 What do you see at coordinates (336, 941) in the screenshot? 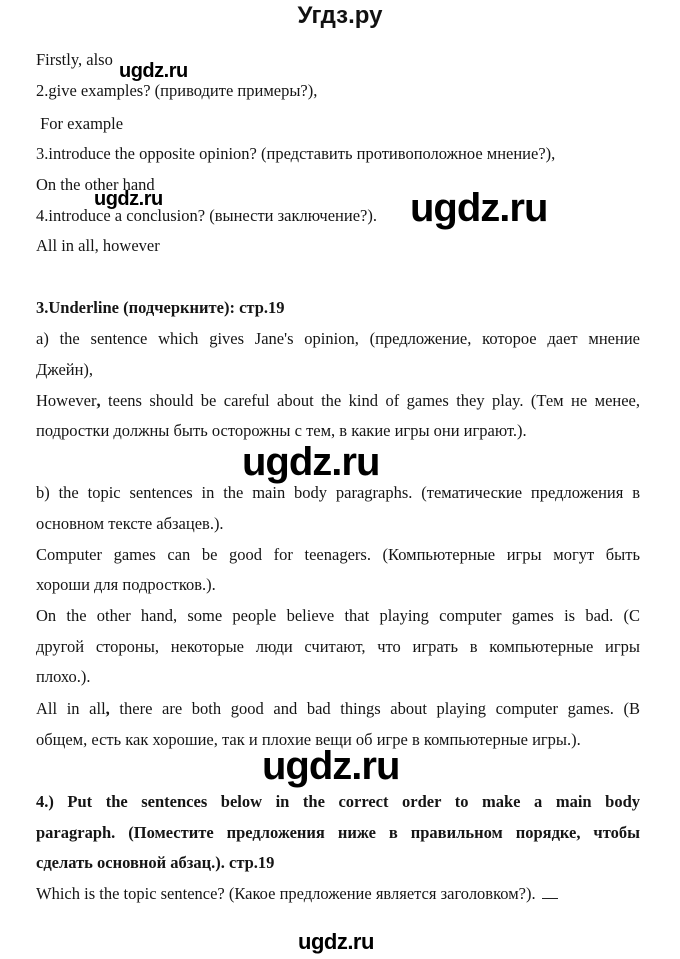
I see `footer-watermark: ugdz.ru` at bounding box center [336, 941].